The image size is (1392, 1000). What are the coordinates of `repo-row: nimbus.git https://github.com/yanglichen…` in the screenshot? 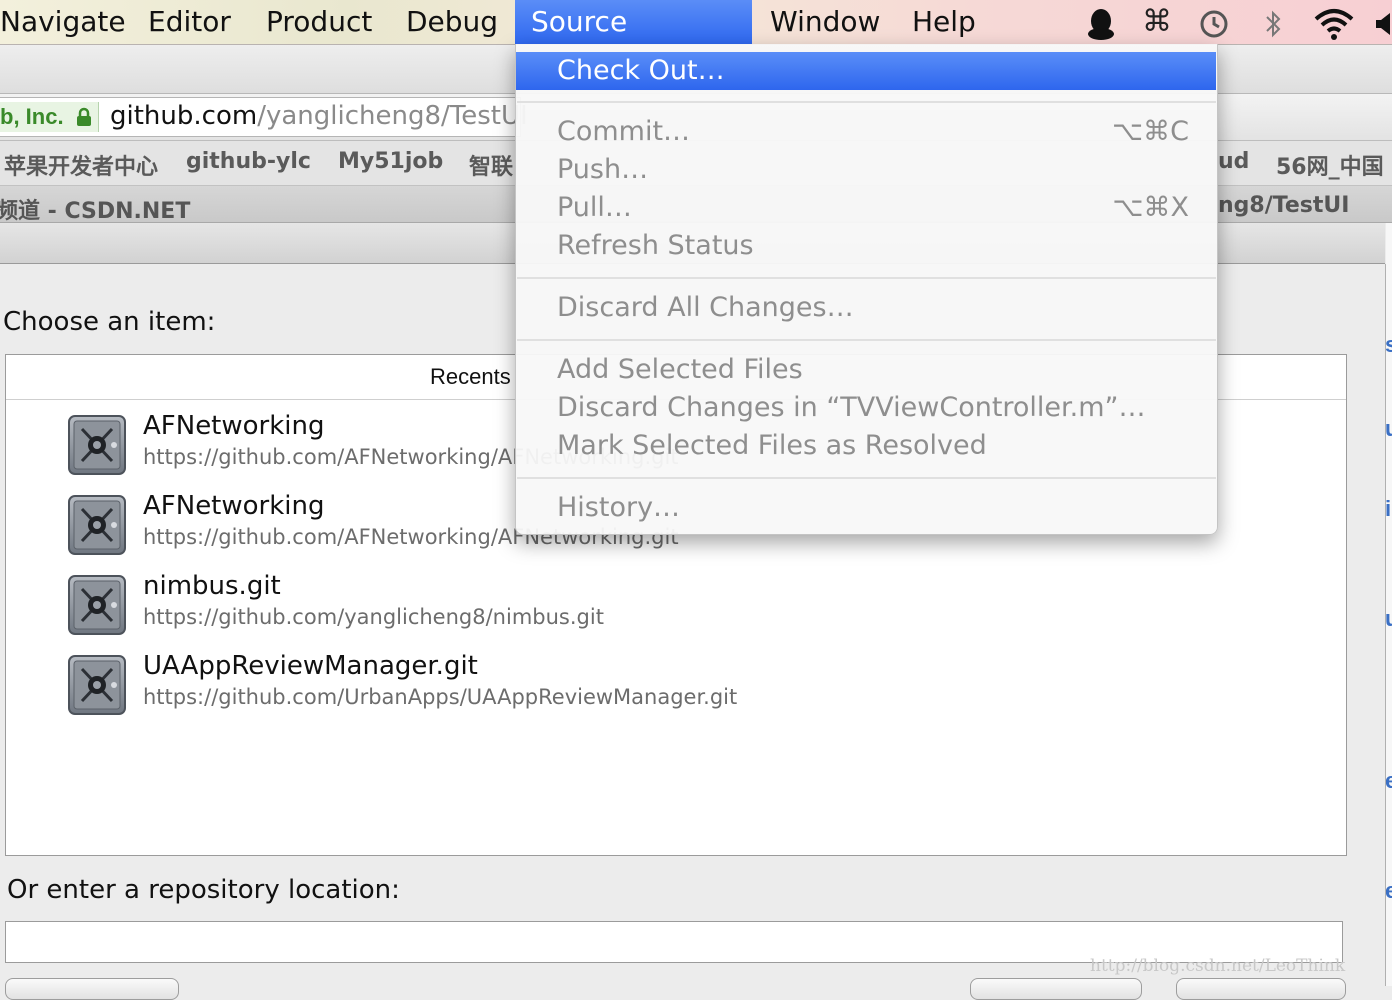 It's located at (676, 611).